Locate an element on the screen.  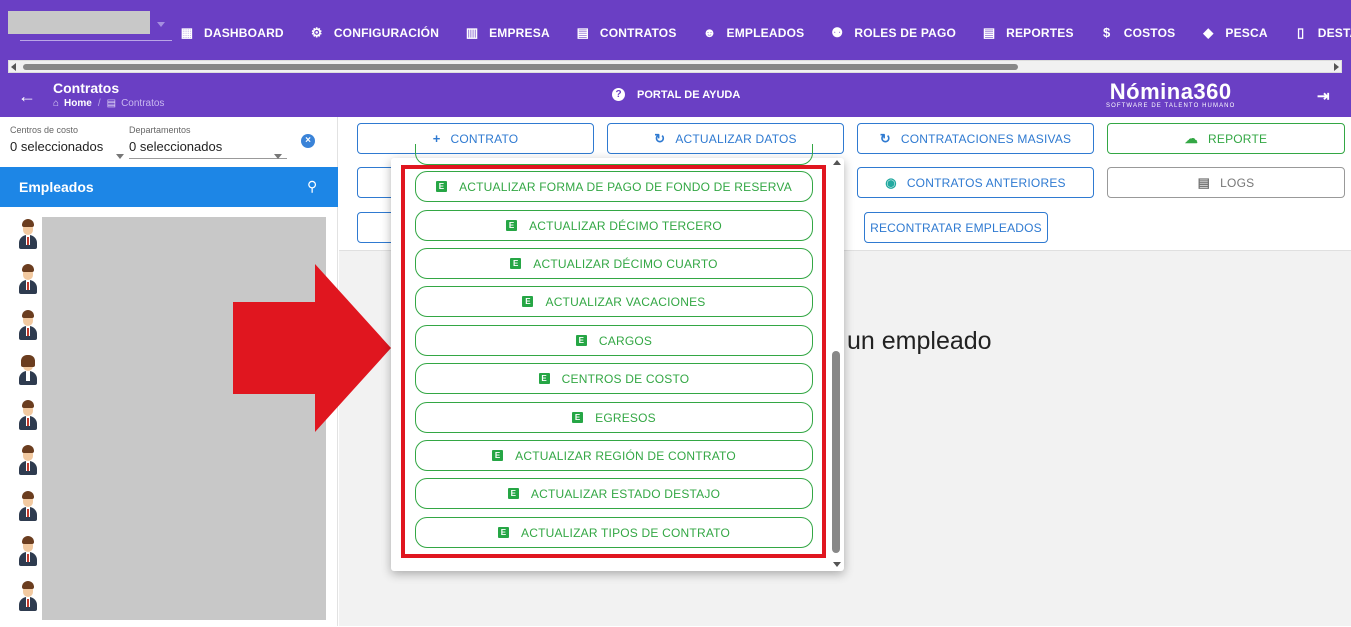
invoice-icon: $ is located at coordinates (1106, 32).